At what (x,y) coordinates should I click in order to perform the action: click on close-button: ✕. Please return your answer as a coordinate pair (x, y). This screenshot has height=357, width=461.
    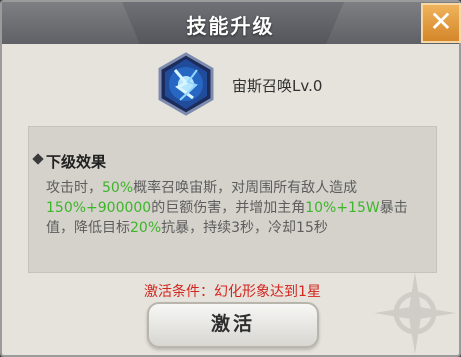
    Looking at the image, I should click on (441, 23).